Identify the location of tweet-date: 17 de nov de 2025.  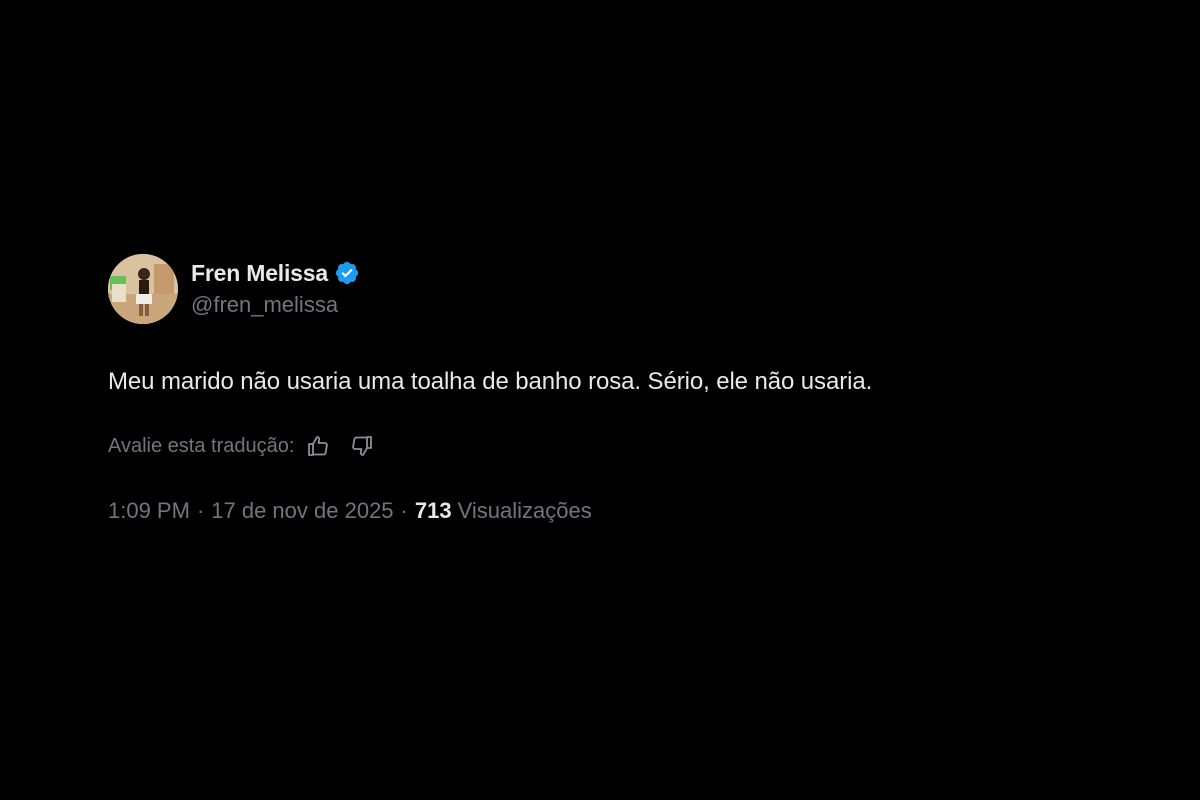
(302, 511).